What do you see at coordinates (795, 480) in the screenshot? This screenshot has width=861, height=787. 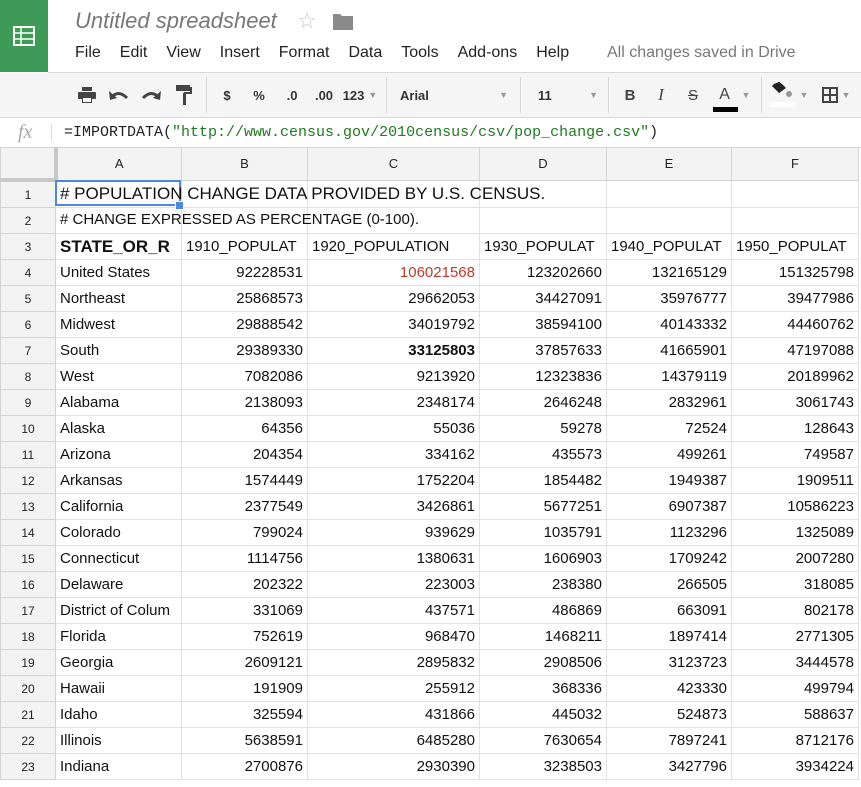 I see `cell-f12: 1909511` at bounding box center [795, 480].